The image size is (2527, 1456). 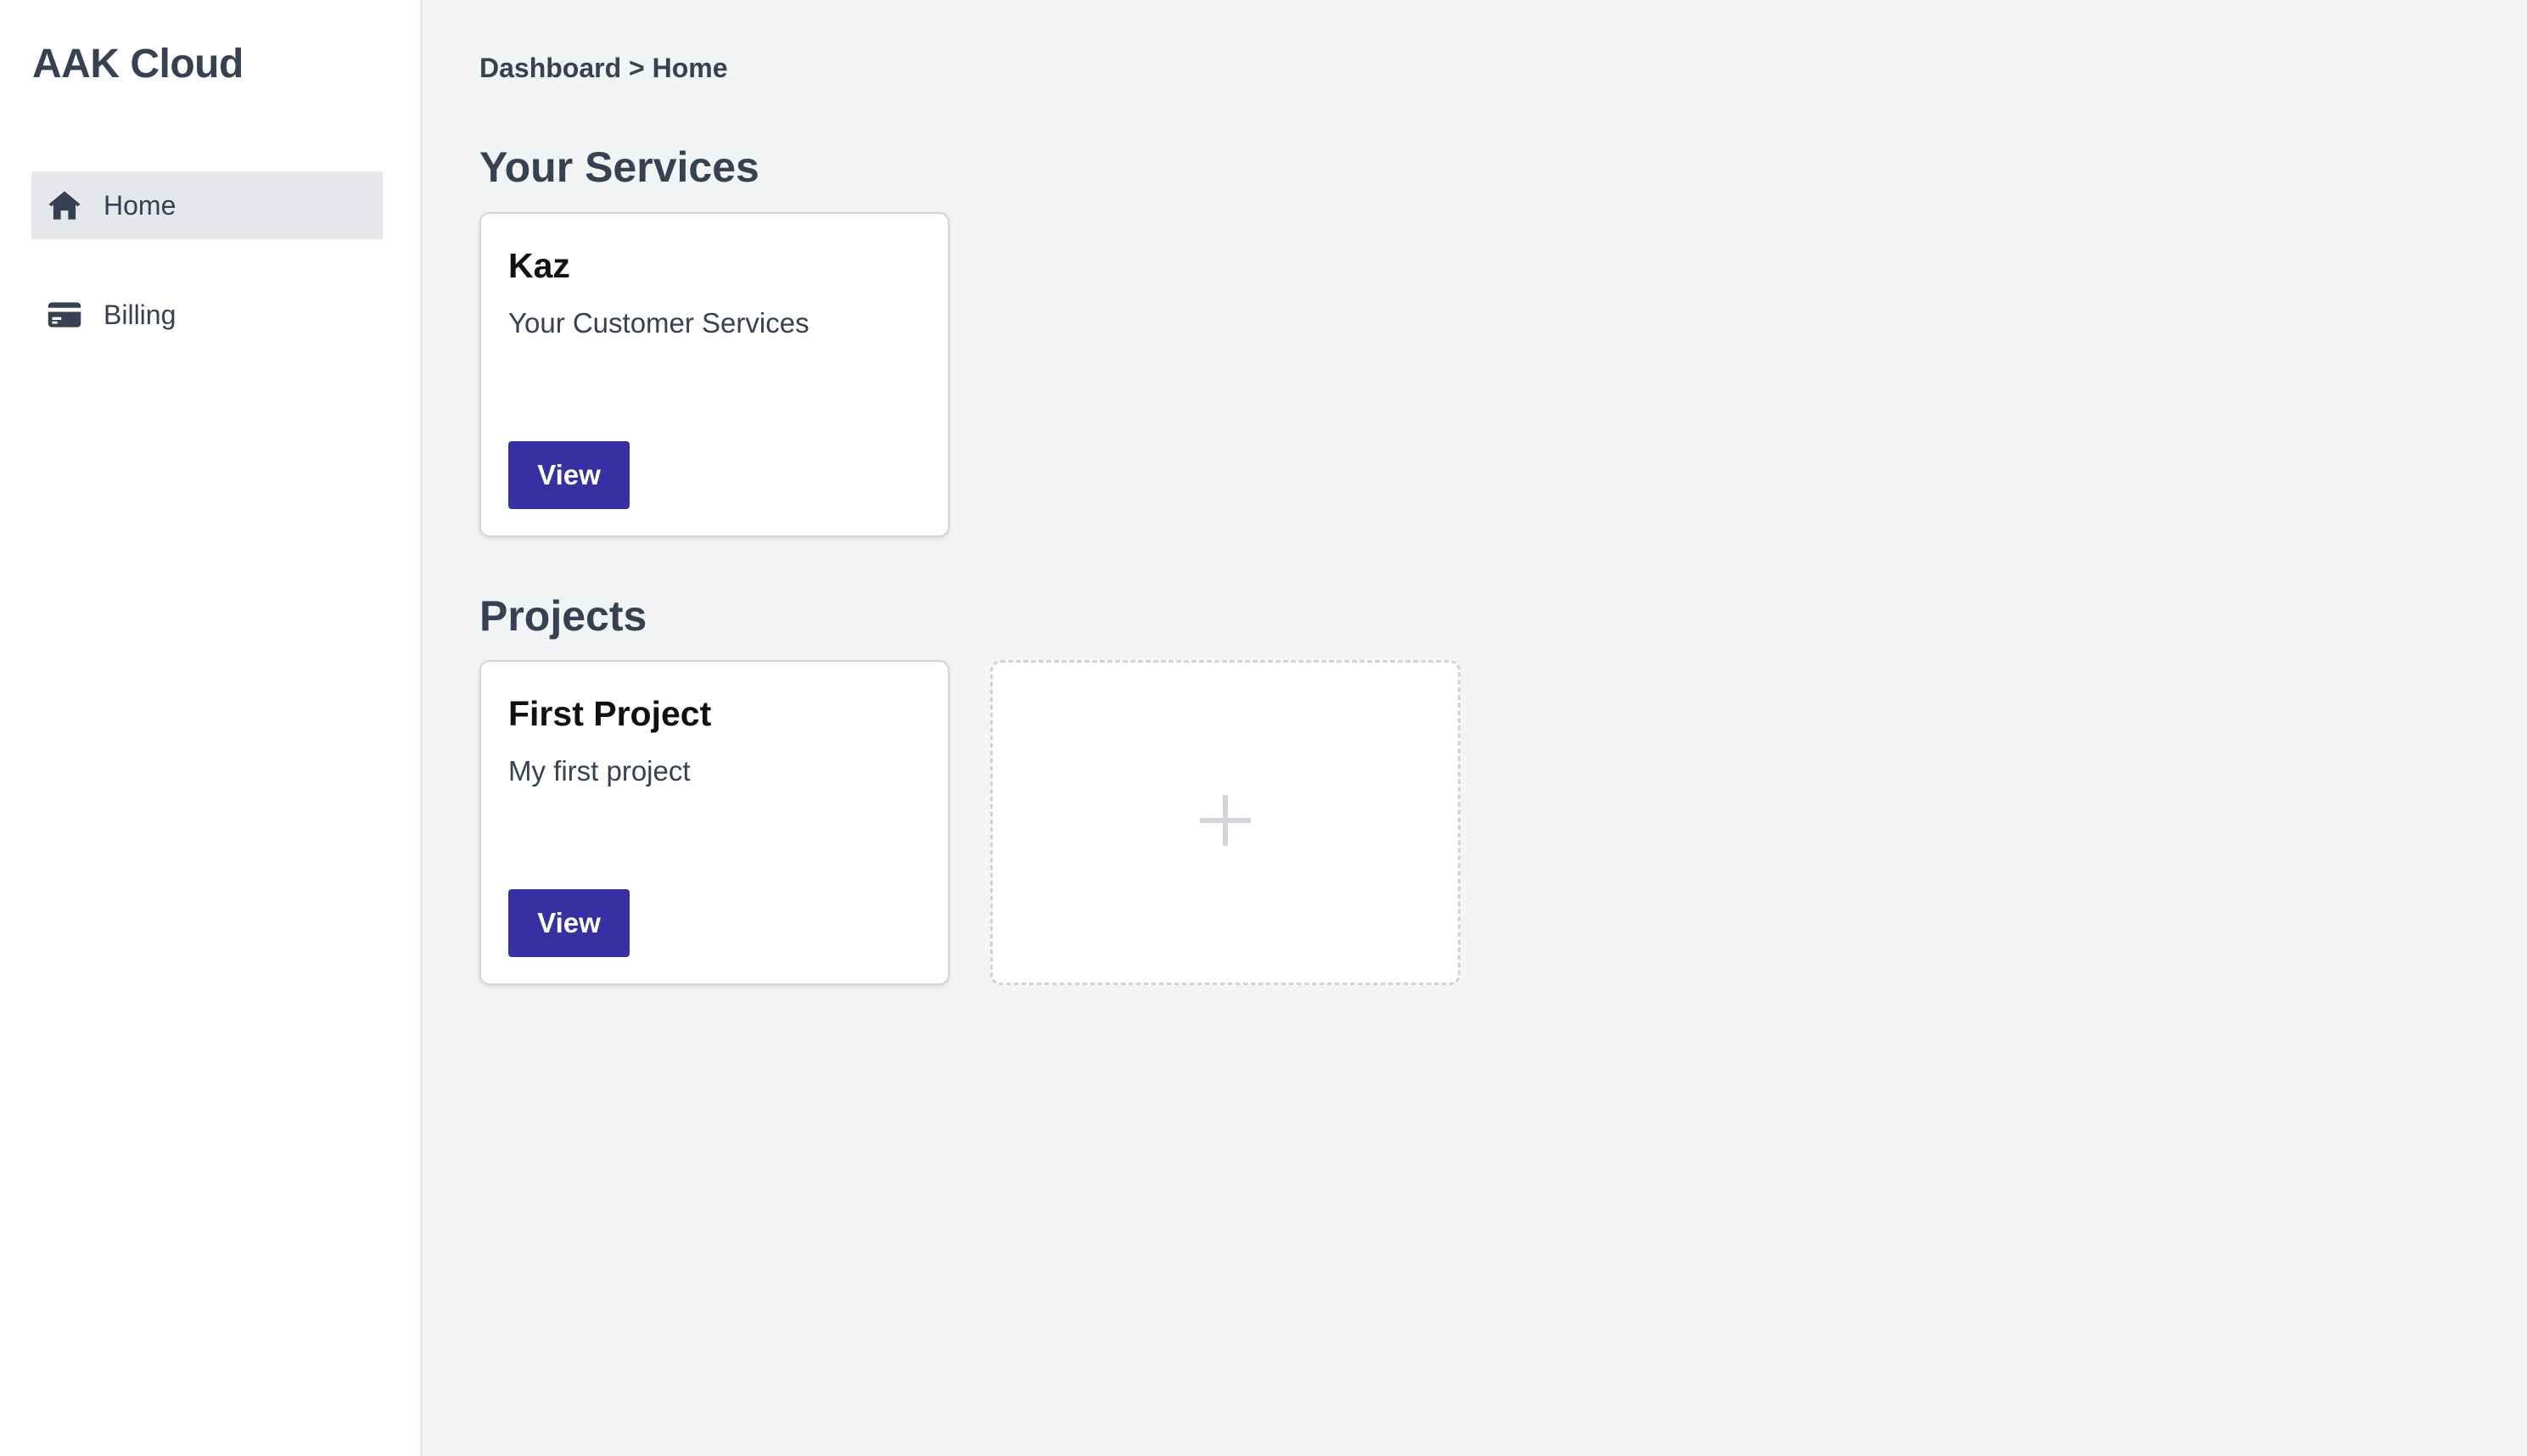 What do you see at coordinates (600, 771) in the screenshot?
I see `card-description: My first project` at bounding box center [600, 771].